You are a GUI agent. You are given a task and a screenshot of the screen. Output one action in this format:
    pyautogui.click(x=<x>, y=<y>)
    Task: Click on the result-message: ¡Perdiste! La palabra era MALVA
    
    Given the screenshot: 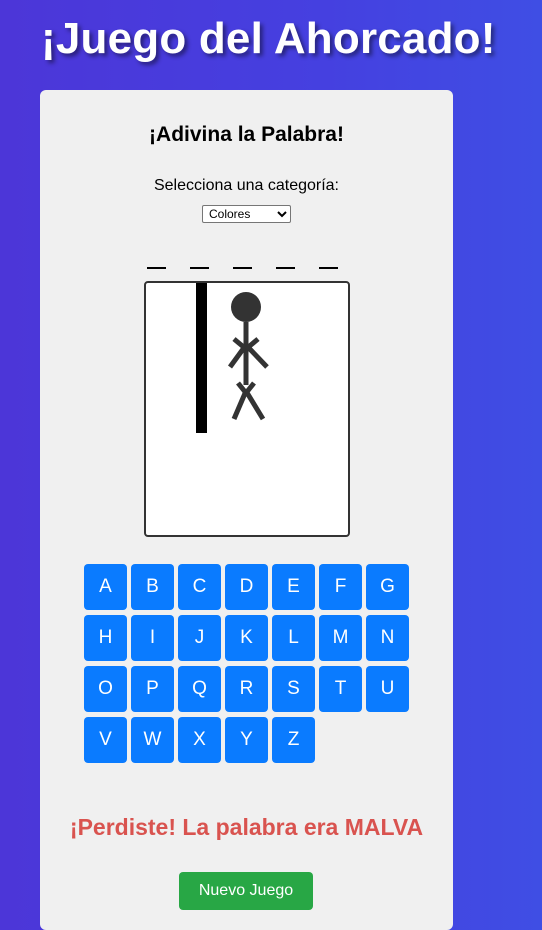 What is the action you would take?
    pyautogui.click(x=246, y=827)
    